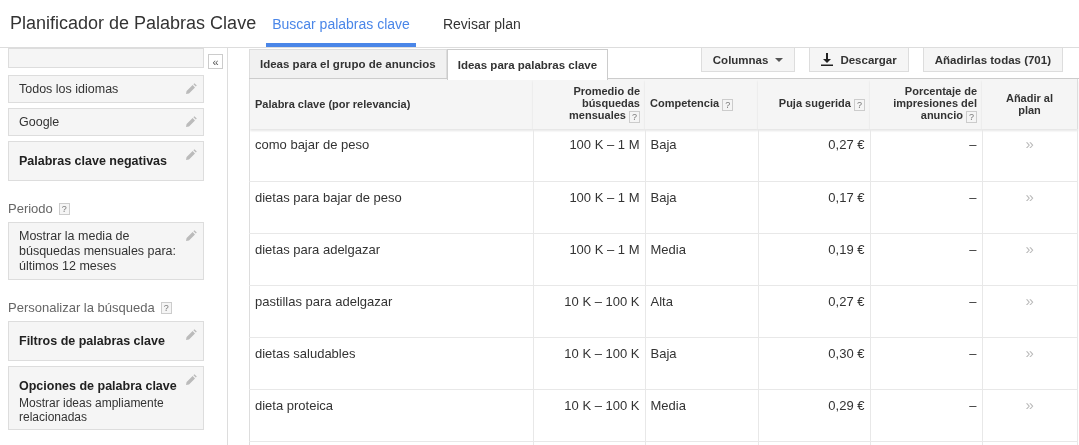  I want to click on download-button: Descargar, so click(859, 60).